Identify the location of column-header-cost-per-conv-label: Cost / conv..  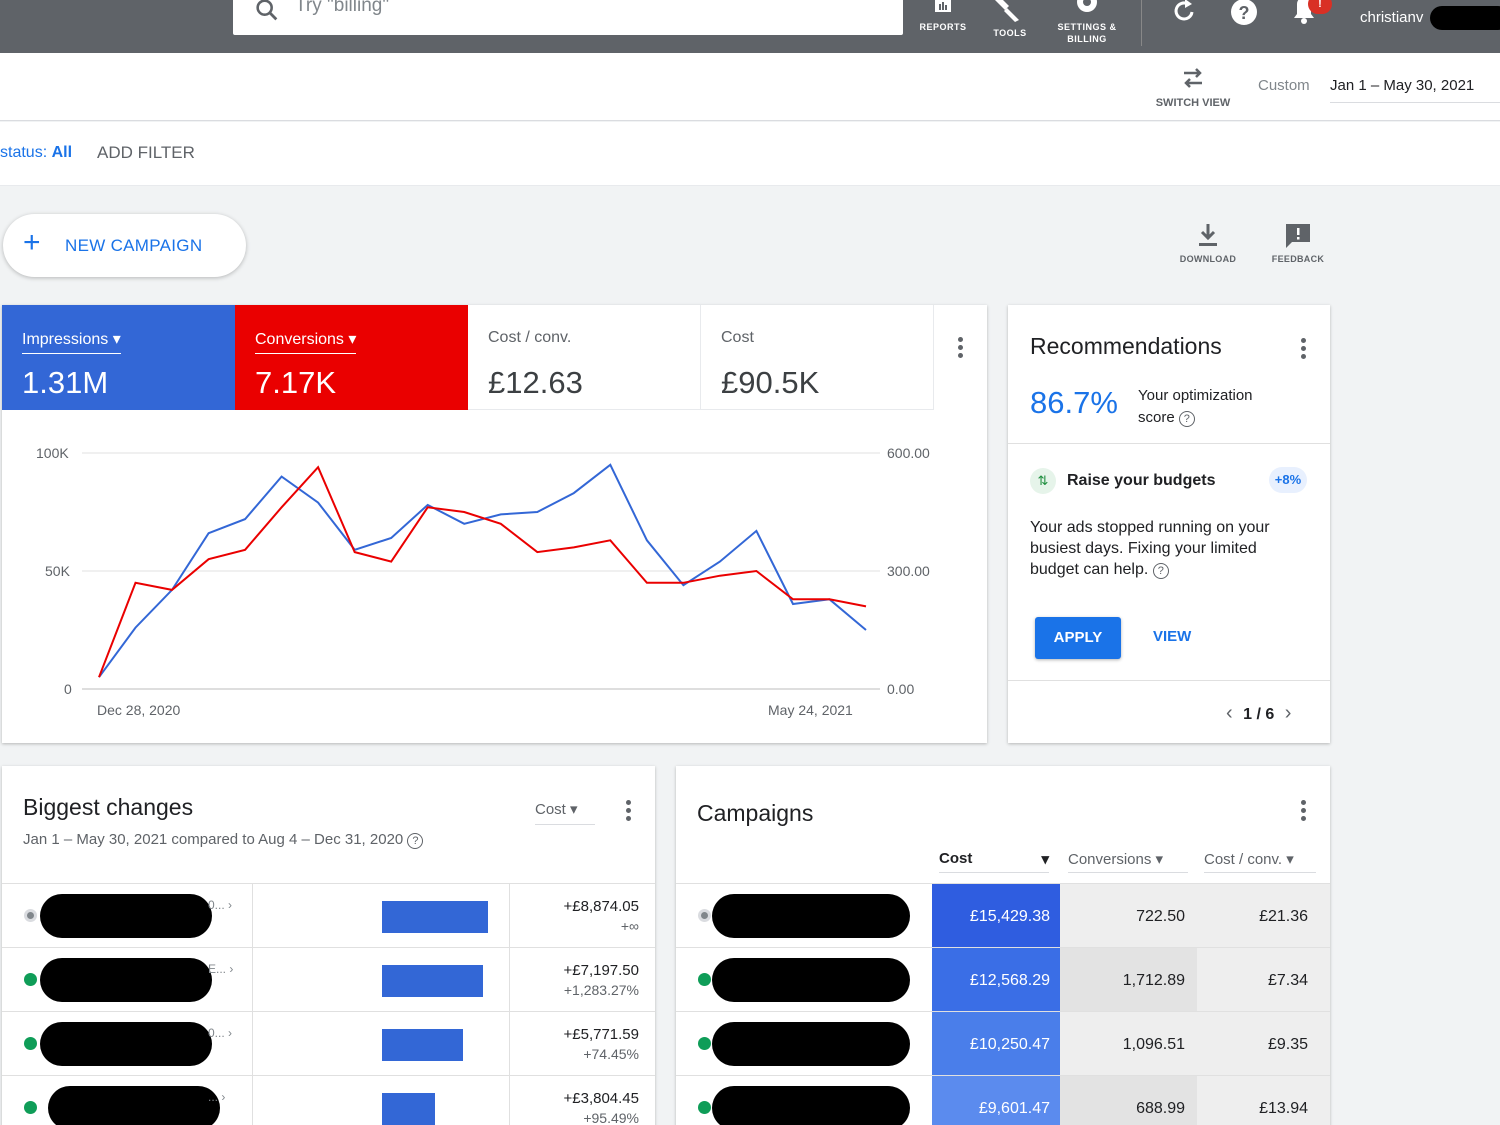
(1243, 859).